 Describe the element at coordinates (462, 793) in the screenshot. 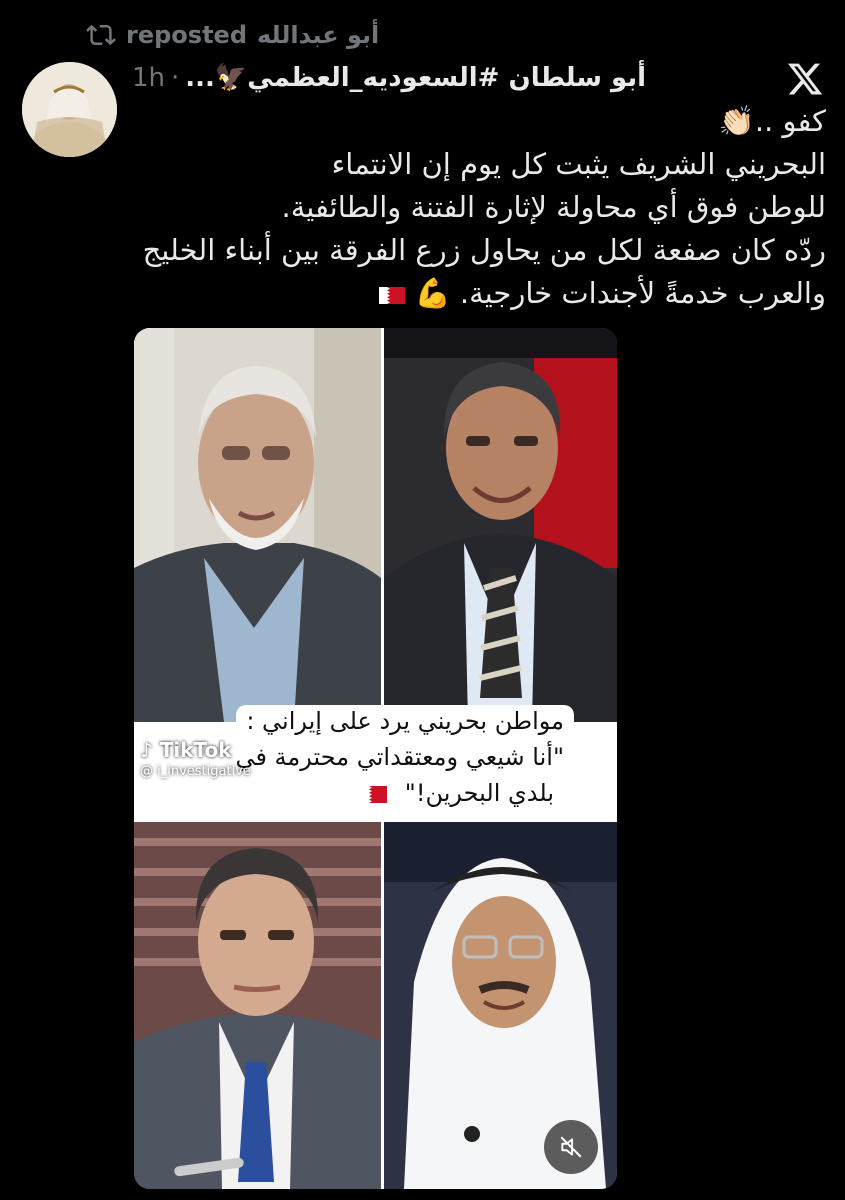

I see `caption-line-last: بلدي البحرين!"` at that location.